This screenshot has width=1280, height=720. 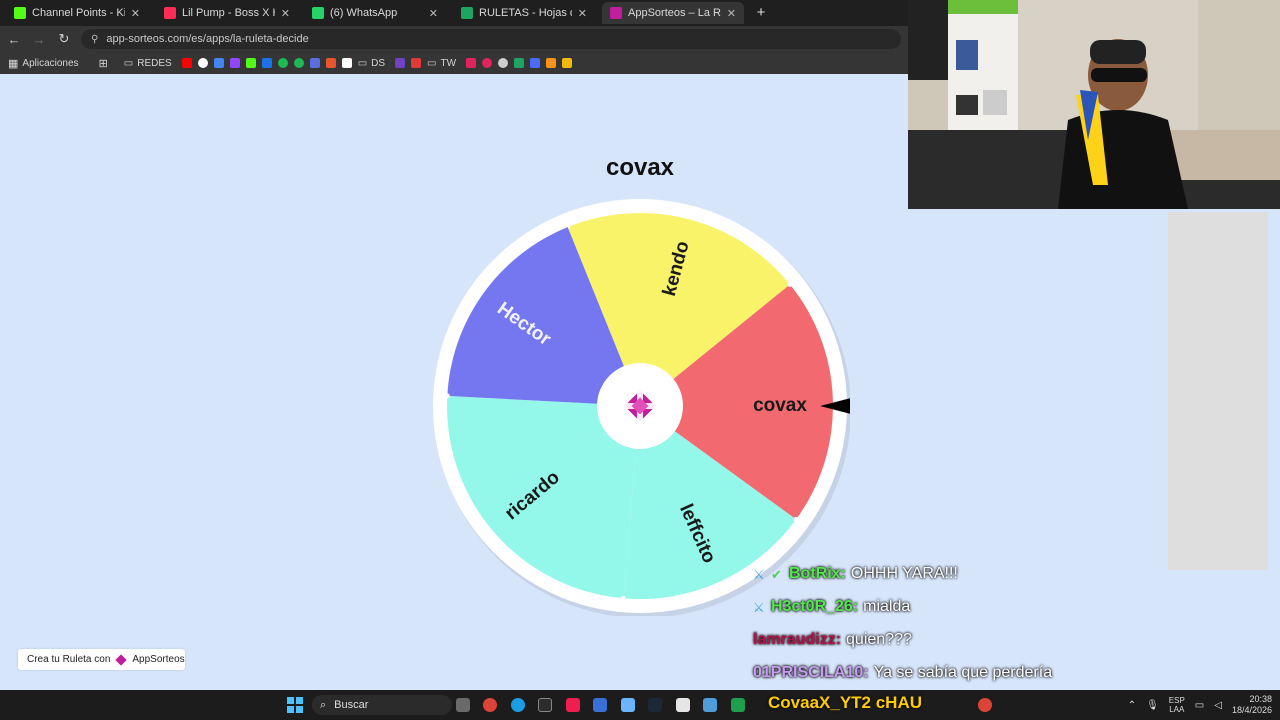 What do you see at coordinates (295, 705) in the screenshot?
I see `windows-start-icon` at bounding box center [295, 705].